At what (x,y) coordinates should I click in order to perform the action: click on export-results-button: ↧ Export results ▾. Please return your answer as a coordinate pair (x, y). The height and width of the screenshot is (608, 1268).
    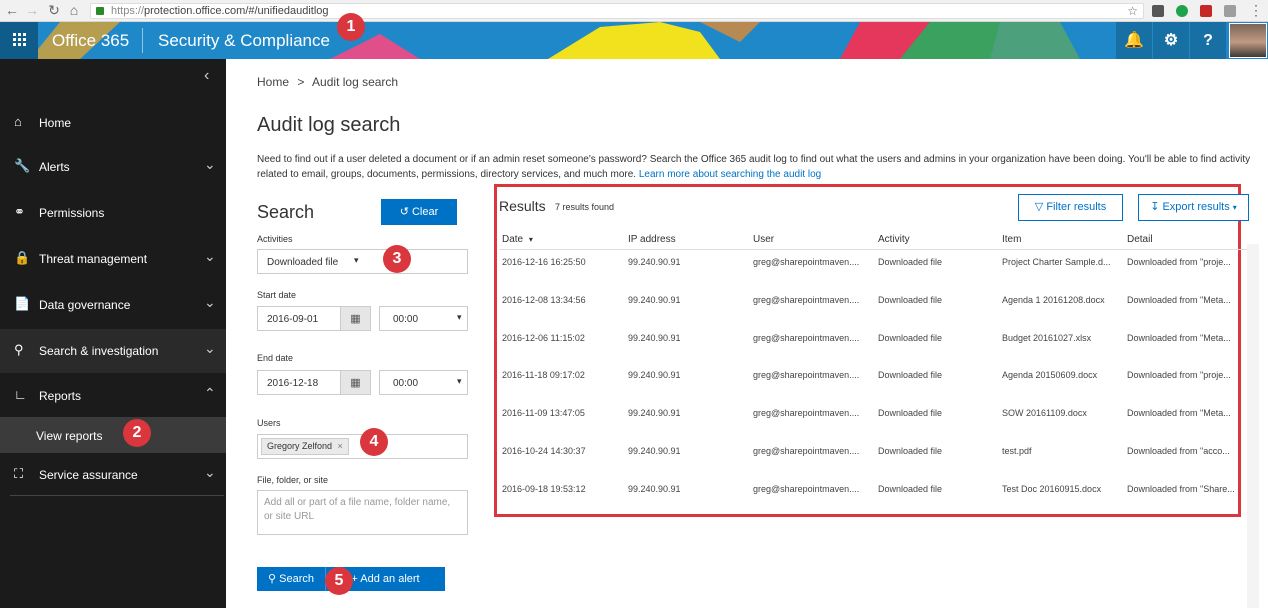
    Looking at the image, I should click on (1193, 207).